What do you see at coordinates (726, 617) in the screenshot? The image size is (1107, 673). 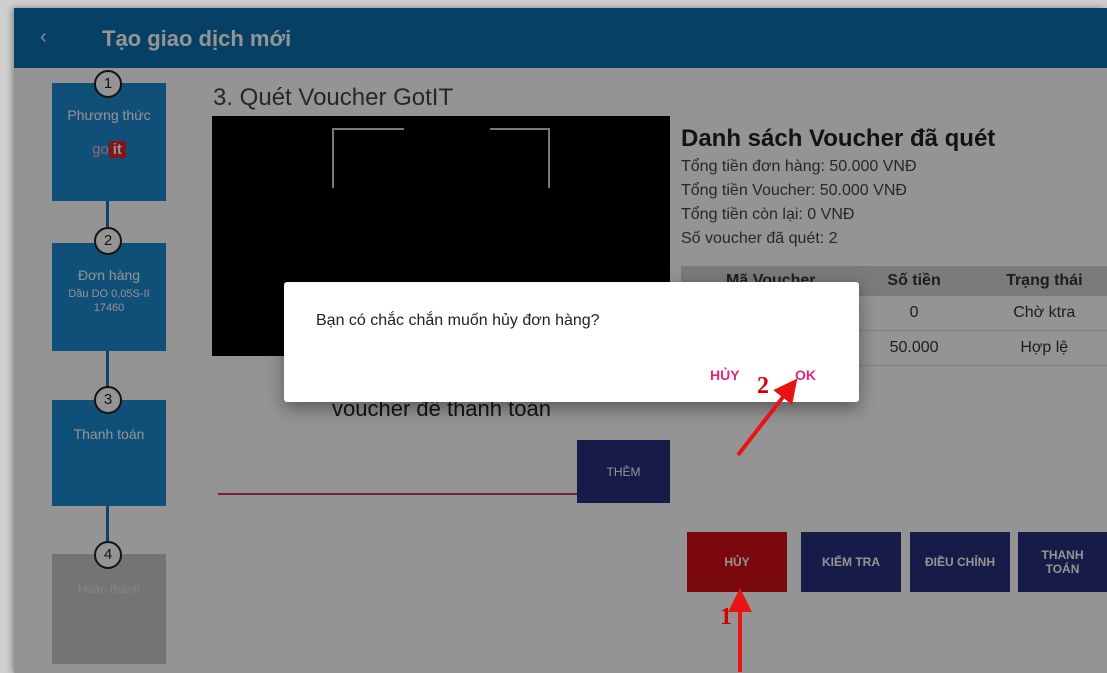 I see `annotation-number: 1` at bounding box center [726, 617].